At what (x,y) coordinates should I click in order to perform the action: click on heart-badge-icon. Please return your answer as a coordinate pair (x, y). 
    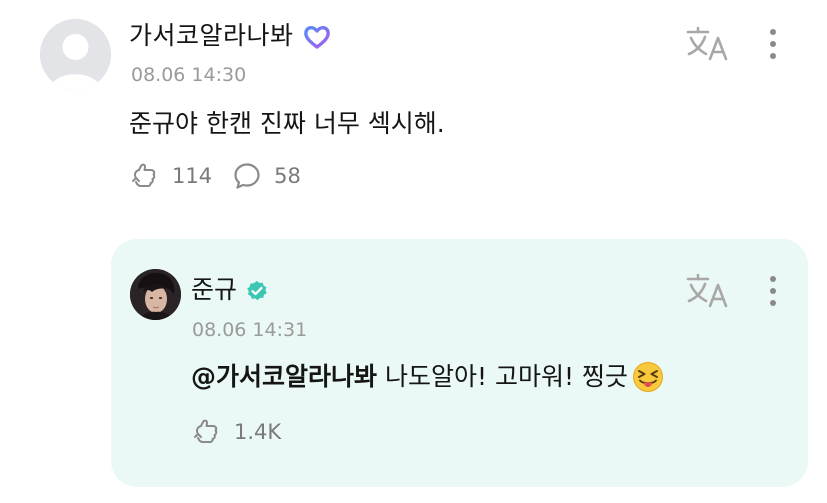
    Looking at the image, I should click on (317, 37).